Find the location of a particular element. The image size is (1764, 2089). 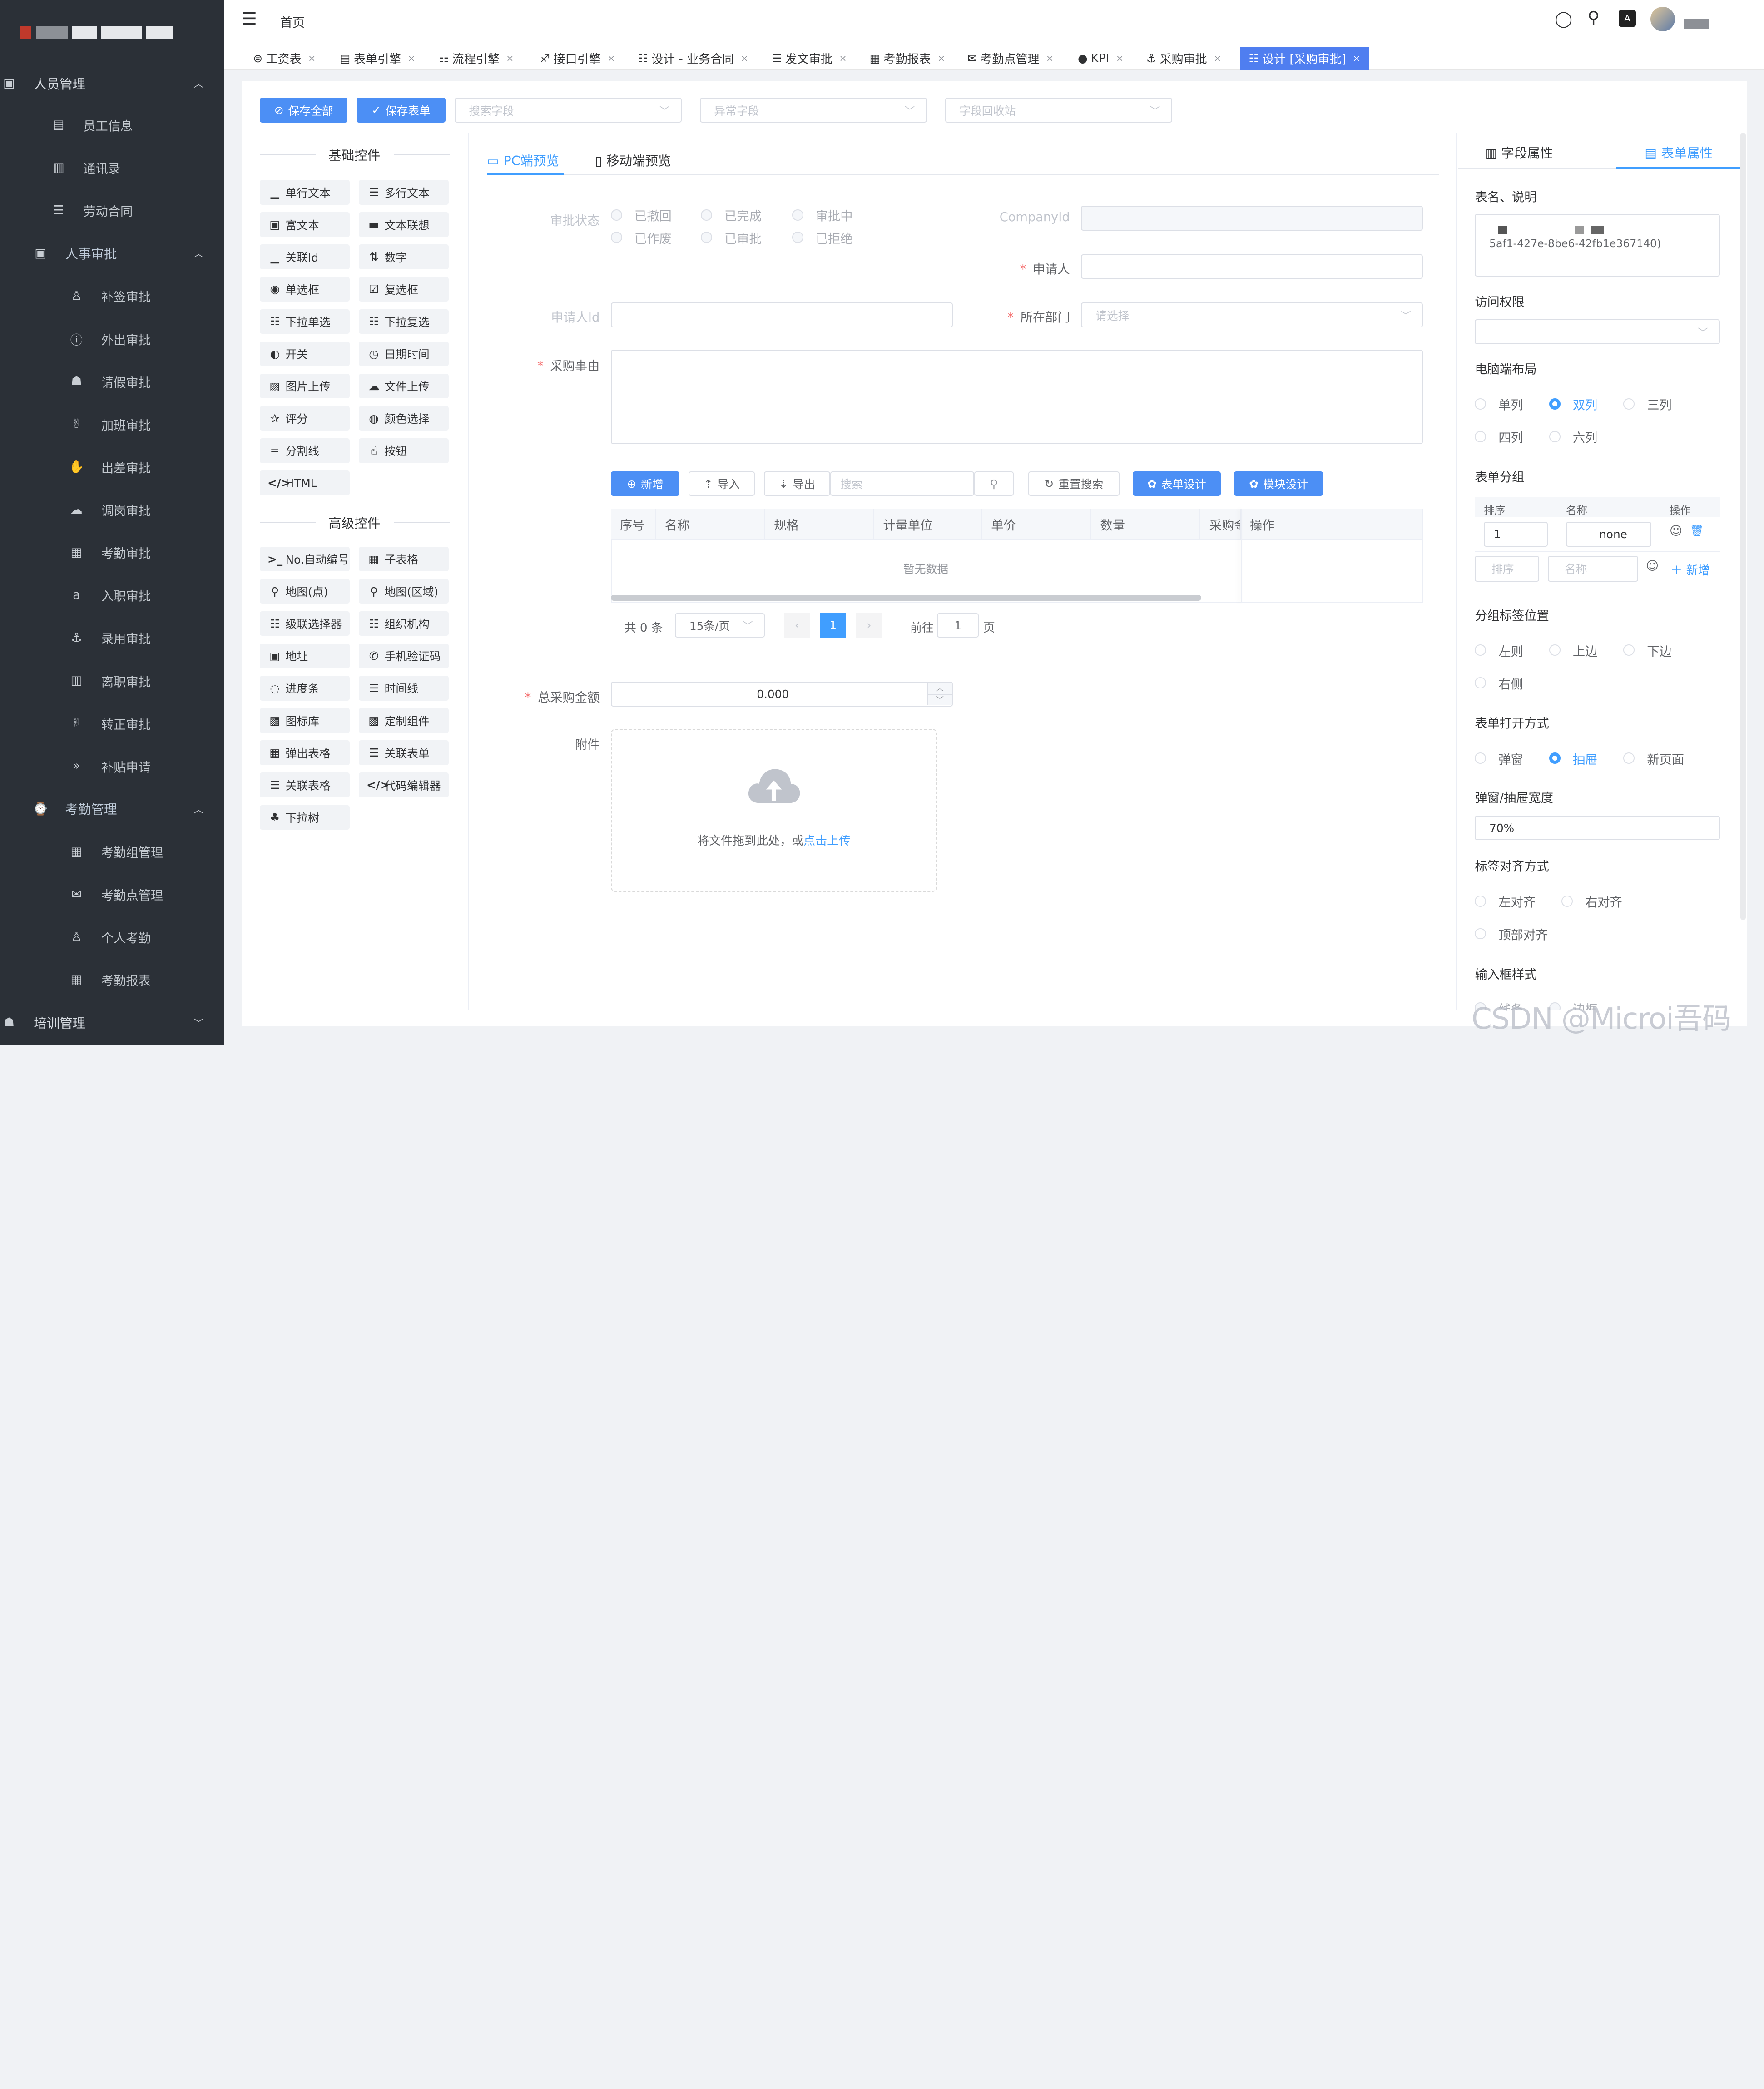

module-design-button: ✿ 模块设计 is located at coordinates (1278, 483).